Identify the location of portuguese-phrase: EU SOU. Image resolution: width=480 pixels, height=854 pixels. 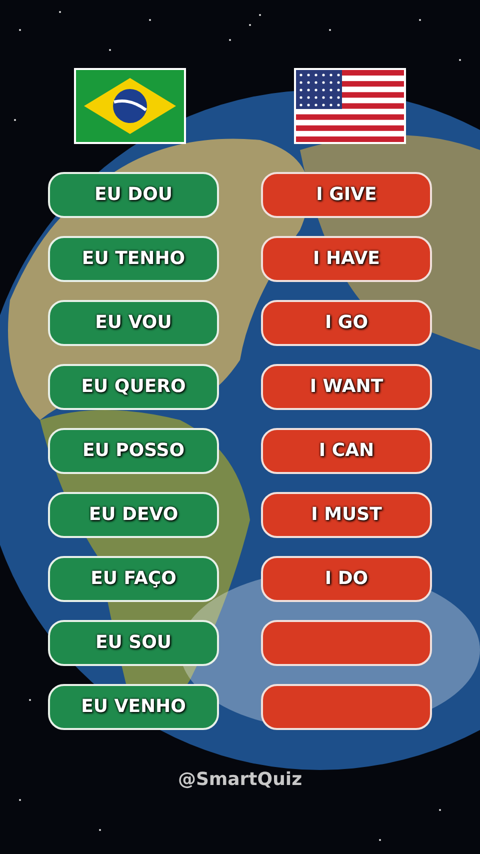
(133, 643).